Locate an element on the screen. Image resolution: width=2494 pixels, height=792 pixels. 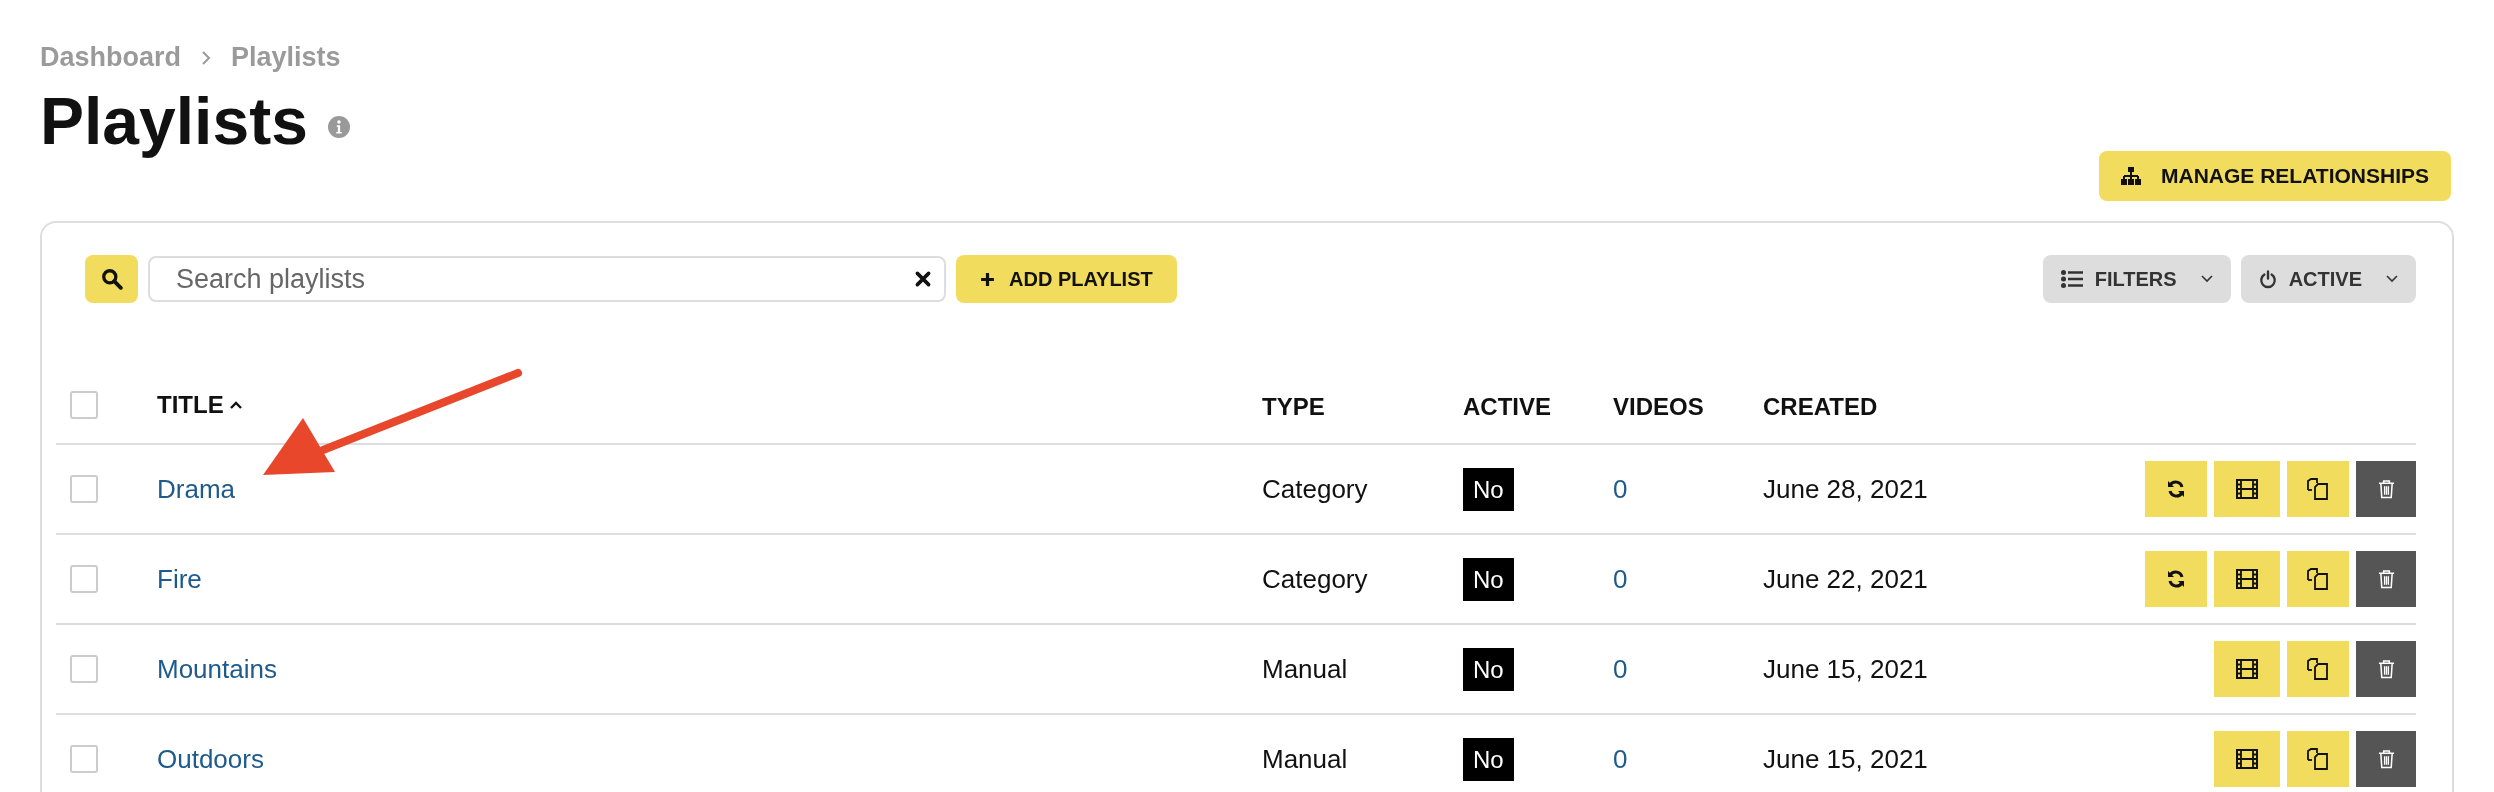
sort-caret-icon is located at coordinates (235, 405).